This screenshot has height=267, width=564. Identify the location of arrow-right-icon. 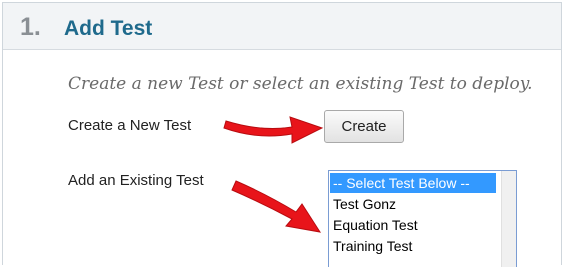
(273, 130).